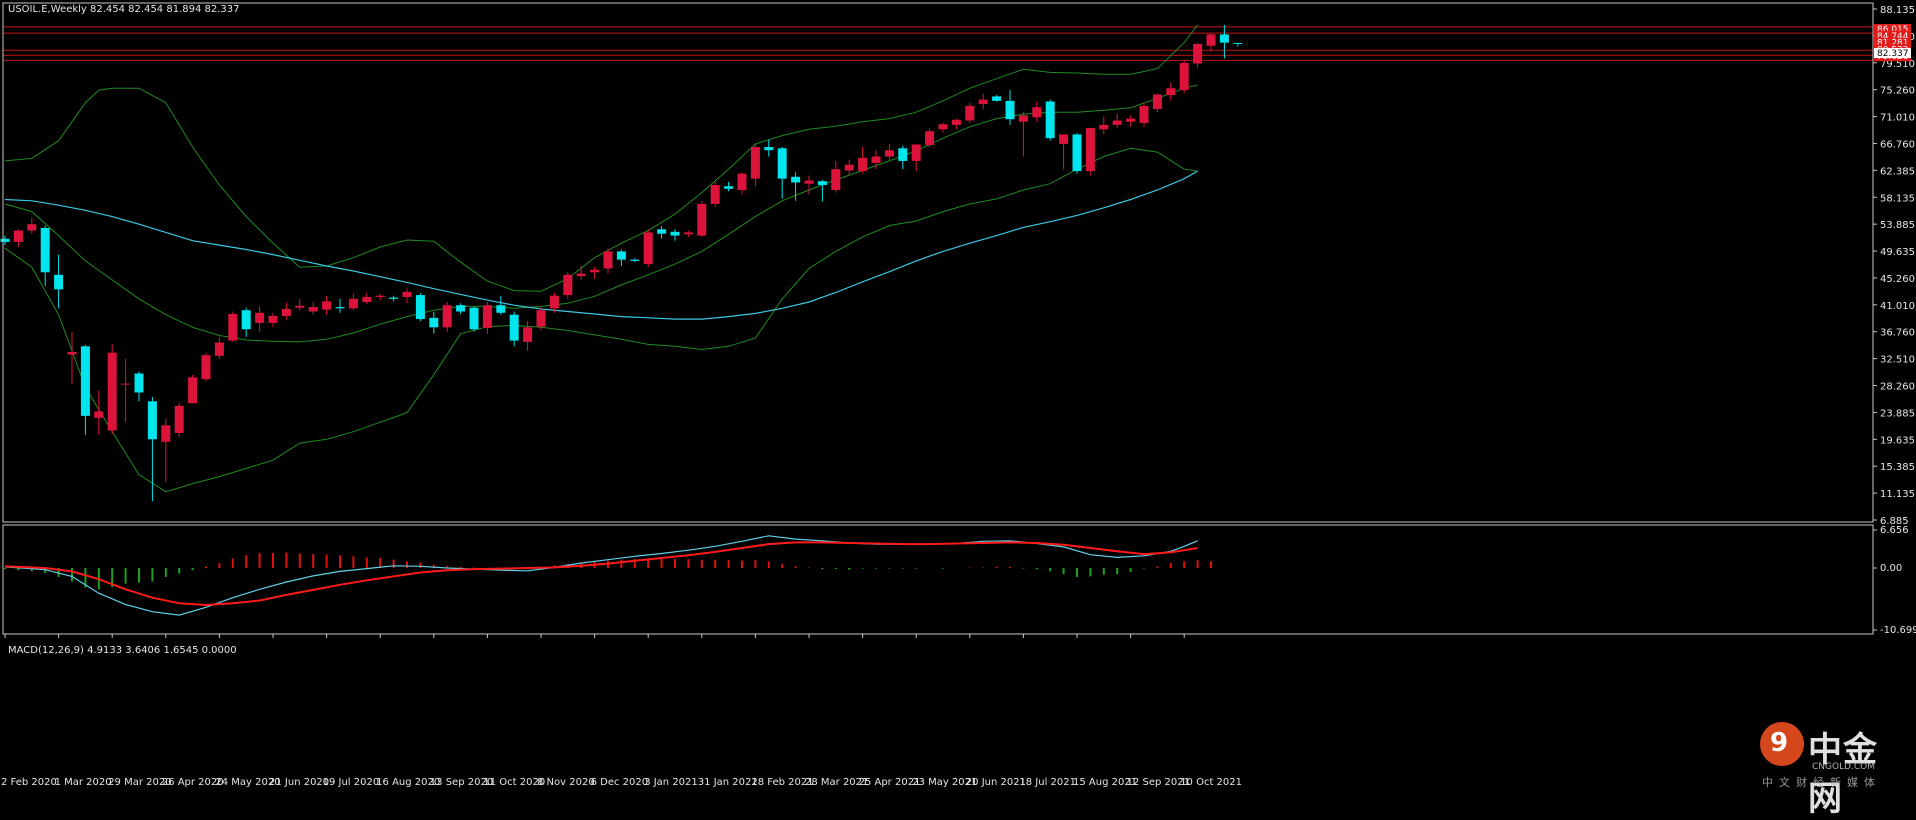 Image resolution: width=1916 pixels, height=820 pixels. I want to click on macd-tick-label: 6.656, so click(1894, 530).